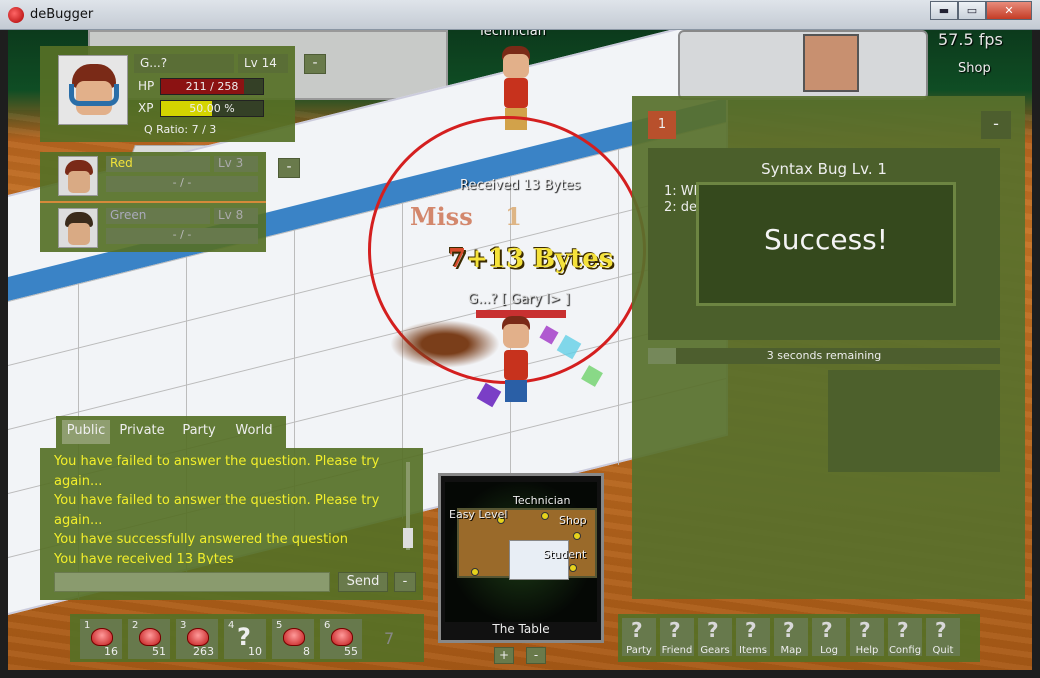 The height and width of the screenshot is (678, 1040). What do you see at coordinates (183, 625) in the screenshot?
I see `slot-number: 3` at bounding box center [183, 625].